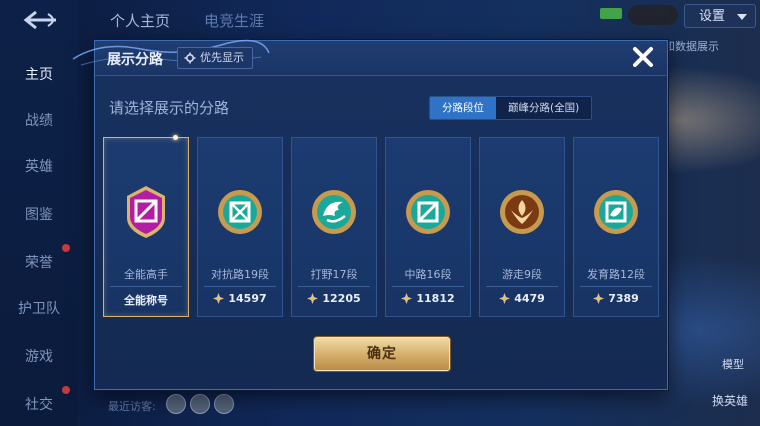 Image resolution: width=760 pixels, height=426 pixels. What do you see at coordinates (39, 262) in the screenshot?
I see `nav-item-honor: 荣誉` at bounding box center [39, 262].